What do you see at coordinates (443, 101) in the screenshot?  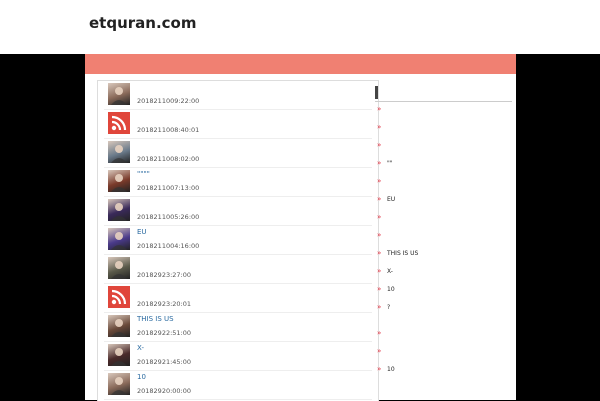 I see `sidebar-divider` at bounding box center [443, 101].